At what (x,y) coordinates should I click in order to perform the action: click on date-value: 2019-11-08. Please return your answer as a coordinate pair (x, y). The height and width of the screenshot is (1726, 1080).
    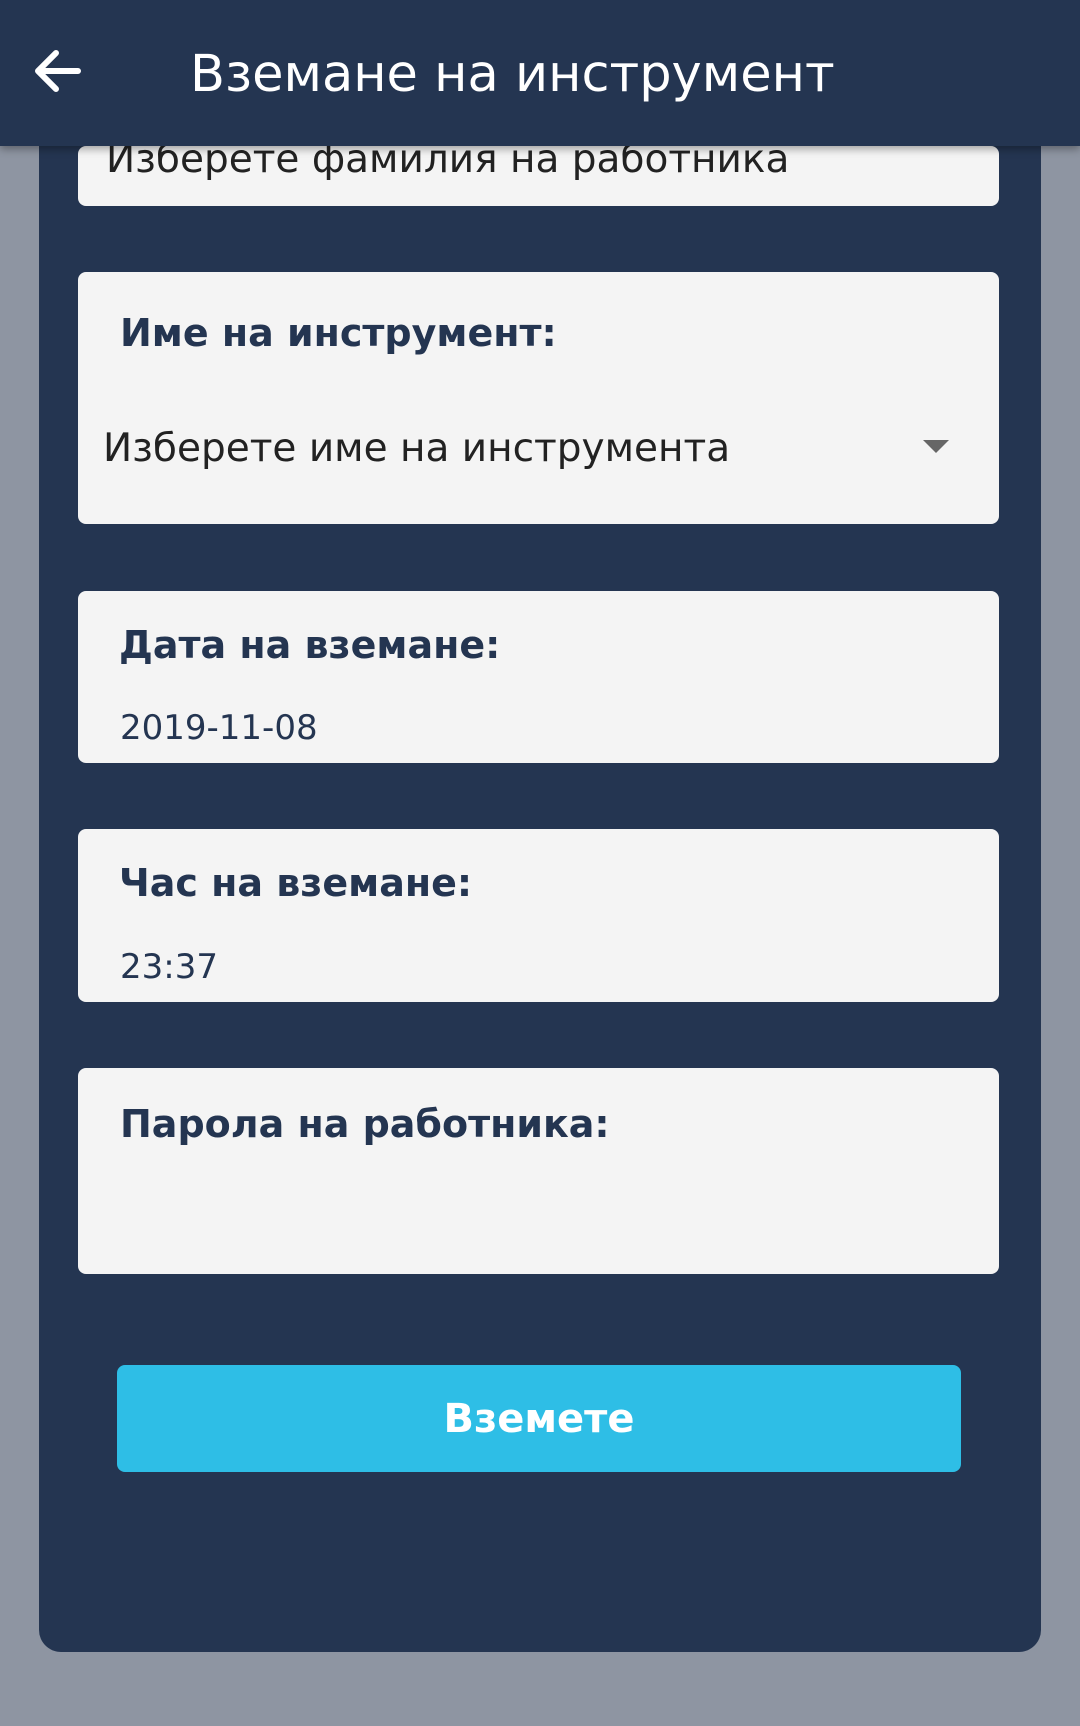
    Looking at the image, I should click on (219, 728).